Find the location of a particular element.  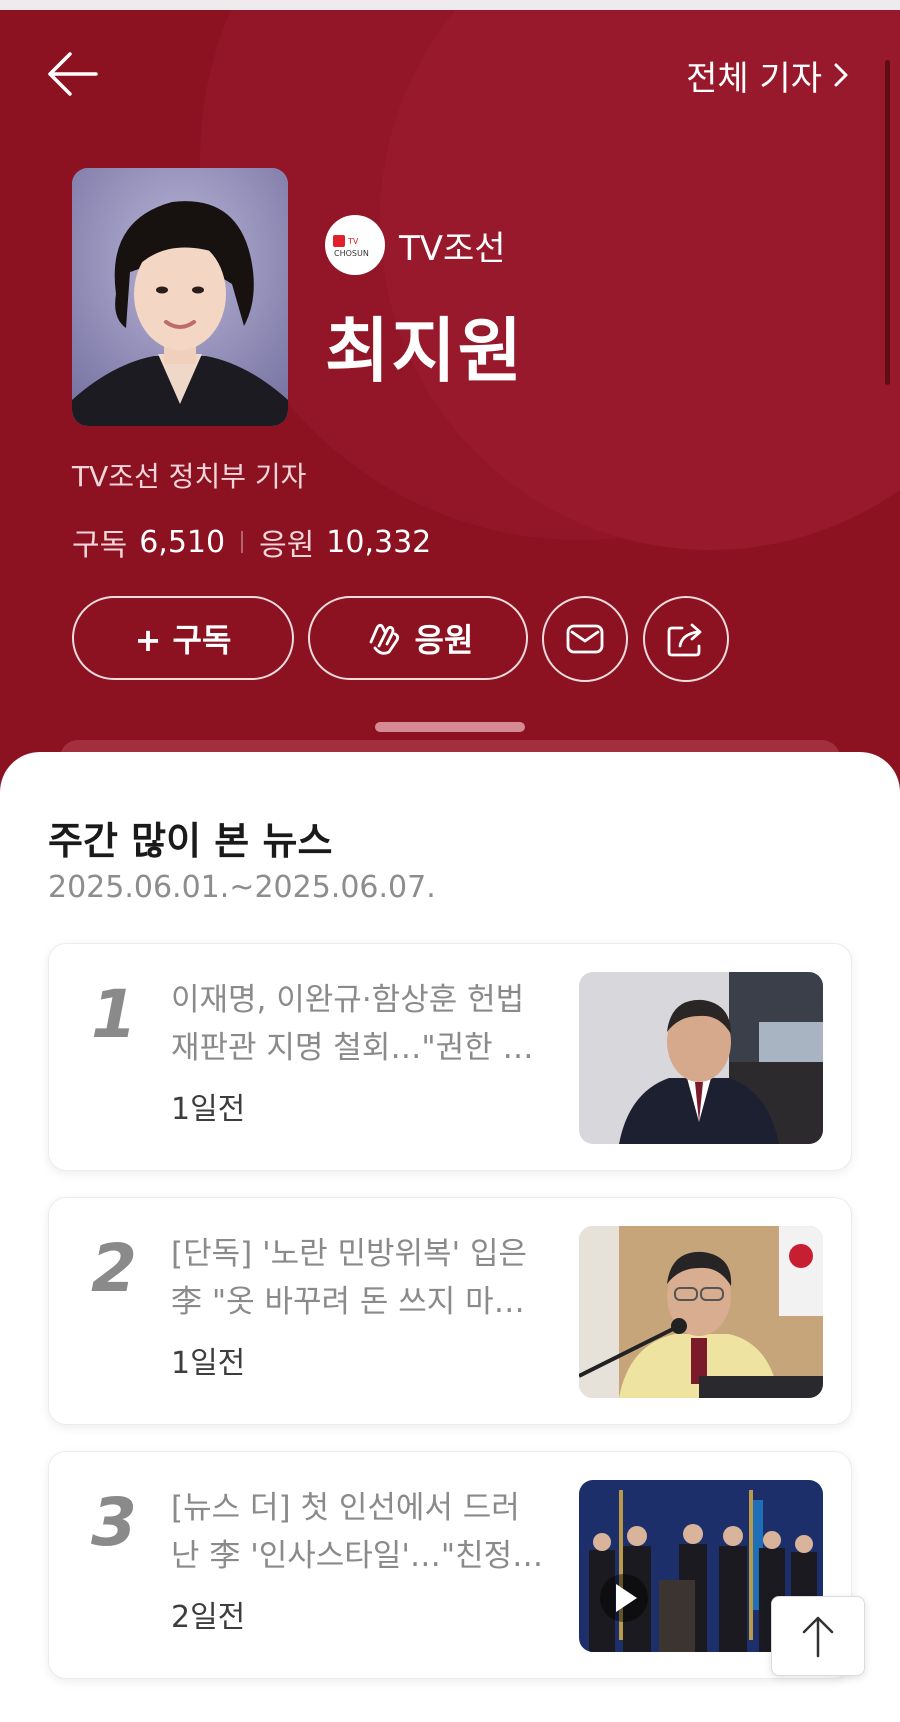

status-strip is located at coordinates (450, 5).